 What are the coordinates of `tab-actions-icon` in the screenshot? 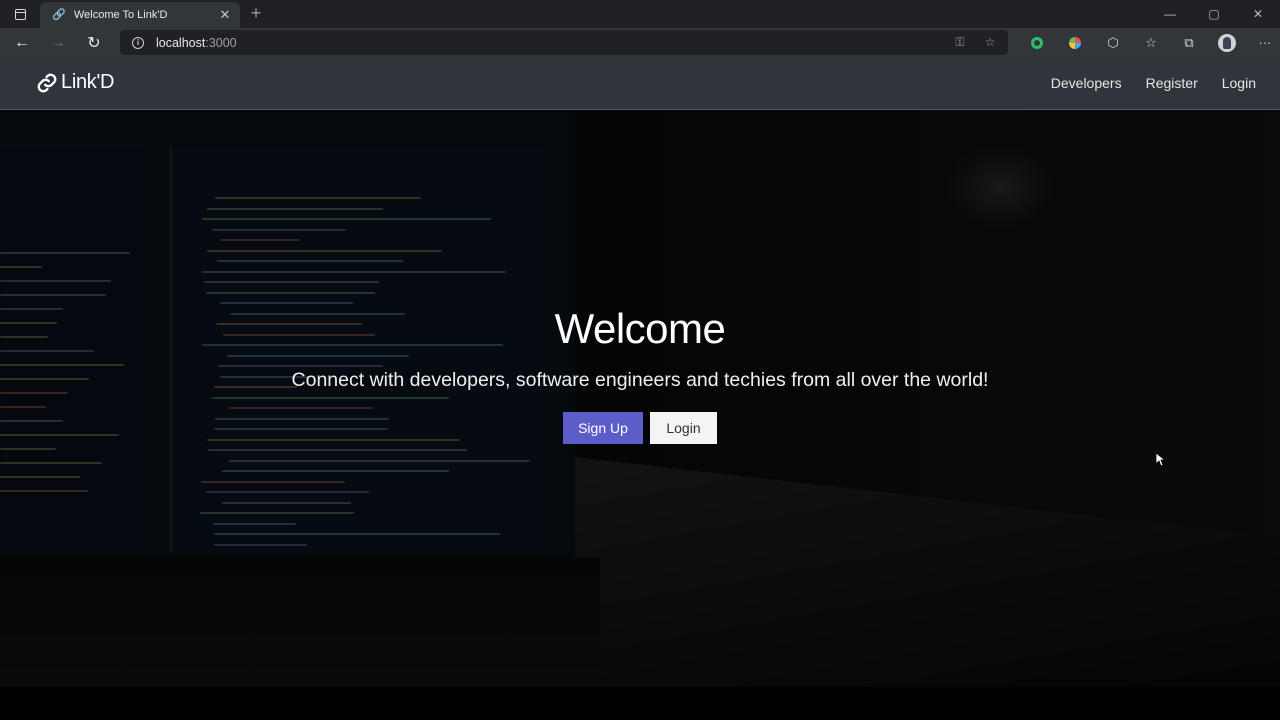 It's located at (20, 14).